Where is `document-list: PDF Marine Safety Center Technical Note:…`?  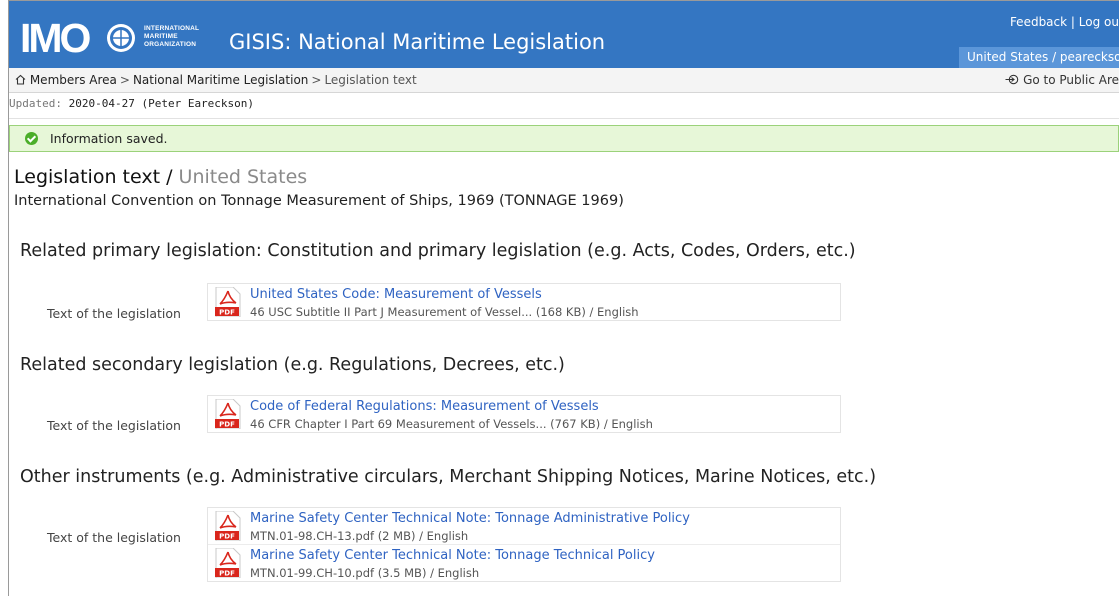
document-list: PDF Marine Safety Center Technical Note:… is located at coordinates (524, 544).